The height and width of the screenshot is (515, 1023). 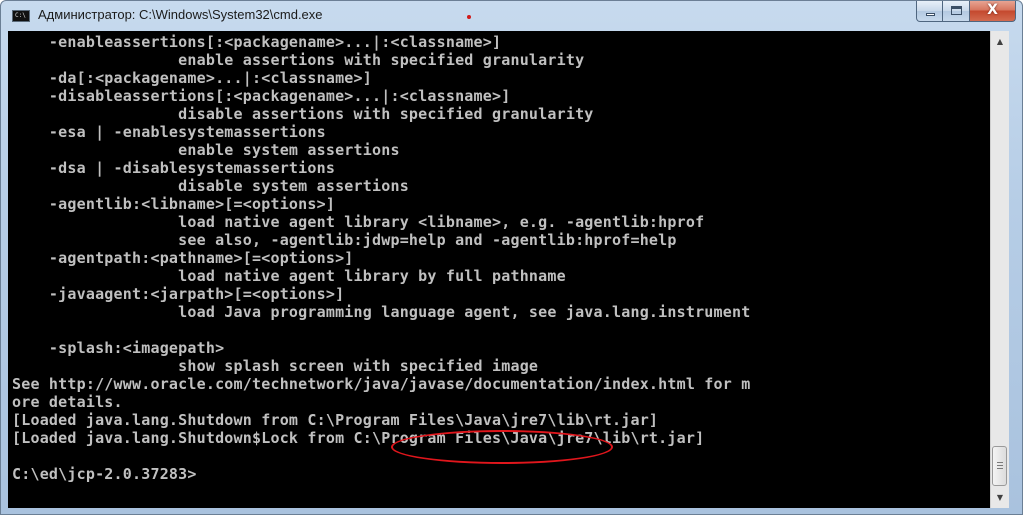 I want to click on maximize-icon, so click(x=956, y=10).